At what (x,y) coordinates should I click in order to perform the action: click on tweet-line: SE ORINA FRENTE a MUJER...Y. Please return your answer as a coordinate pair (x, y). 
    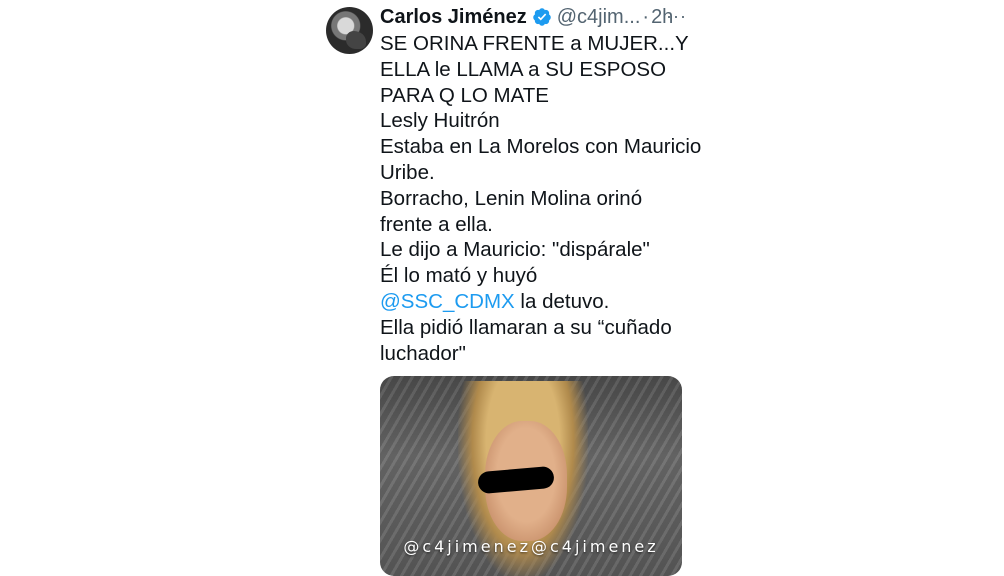
    Looking at the image, I should click on (534, 43).